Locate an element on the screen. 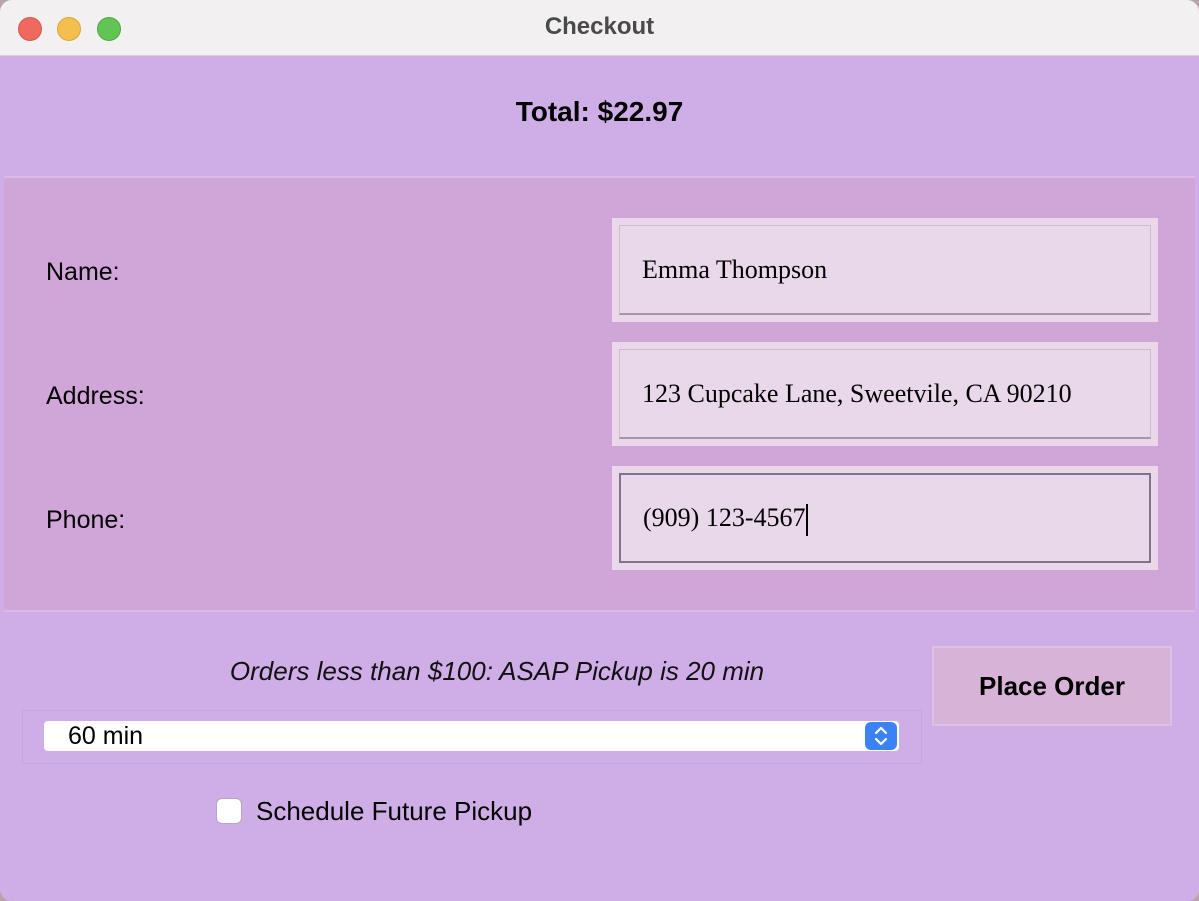 The width and height of the screenshot is (1199, 901). phone-value-wrap: (909) 123-4567 is located at coordinates (726, 520).